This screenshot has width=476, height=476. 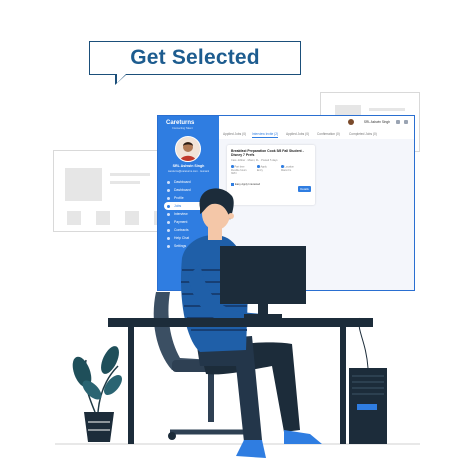 I want to click on pc-tower-icon, so click(x=368, y=380).